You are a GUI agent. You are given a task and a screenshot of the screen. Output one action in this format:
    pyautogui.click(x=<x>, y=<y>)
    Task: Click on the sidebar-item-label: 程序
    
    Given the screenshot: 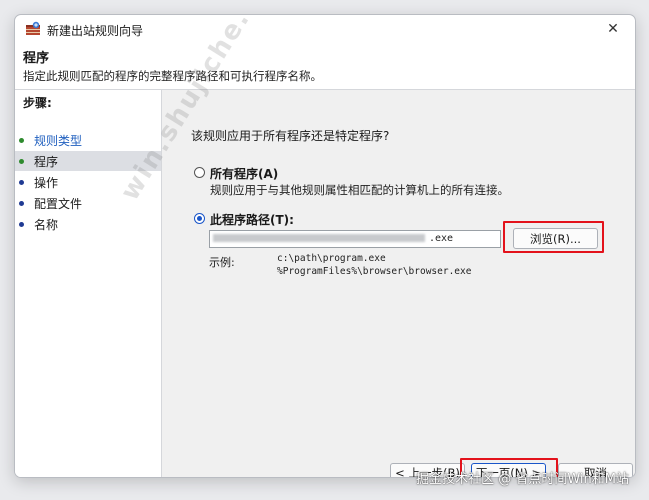 What is the action you would take?
    pyautogui.click(x=46, y=161)
    